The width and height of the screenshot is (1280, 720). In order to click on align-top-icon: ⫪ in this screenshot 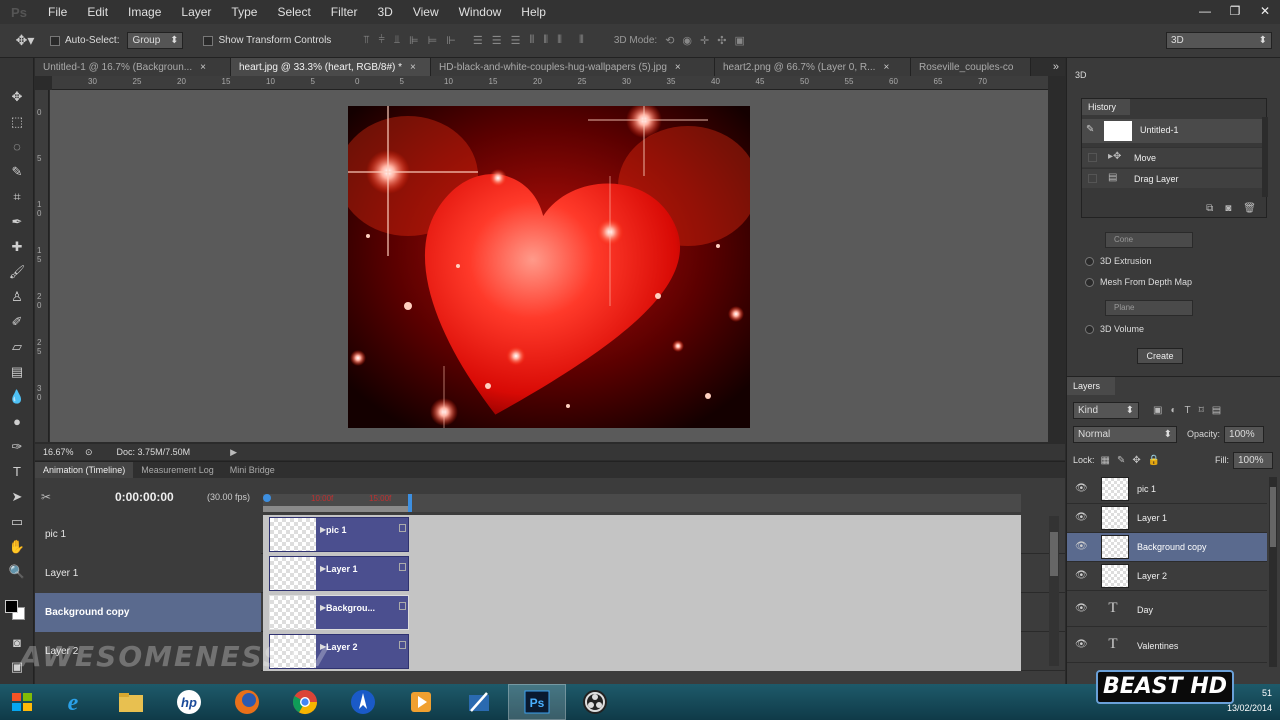, I will do `click(366, 40)`.